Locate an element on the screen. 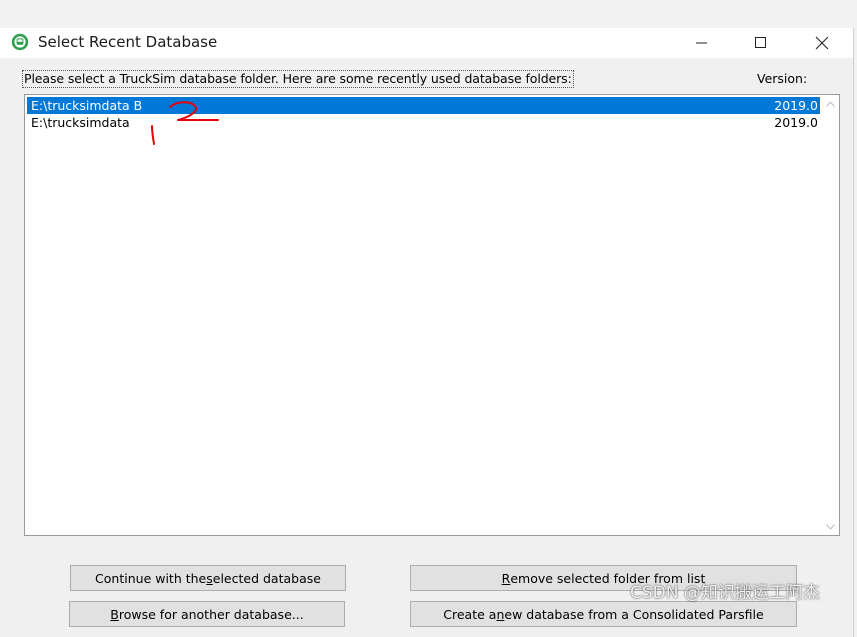 The width and height of the screenshot is (857, 637). minimize-button is located at coordinates (702, 43).